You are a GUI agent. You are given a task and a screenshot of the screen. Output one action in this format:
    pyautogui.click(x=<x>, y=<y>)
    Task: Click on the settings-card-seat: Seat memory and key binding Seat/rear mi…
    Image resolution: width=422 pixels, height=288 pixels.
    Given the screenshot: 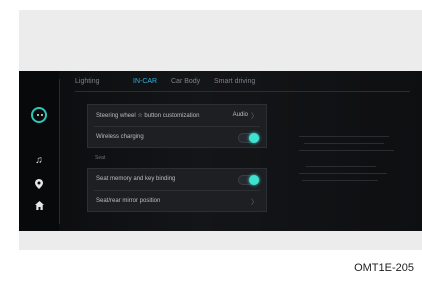 What is the action you would take?
    pyautogui.click(x=177, y=190)
    